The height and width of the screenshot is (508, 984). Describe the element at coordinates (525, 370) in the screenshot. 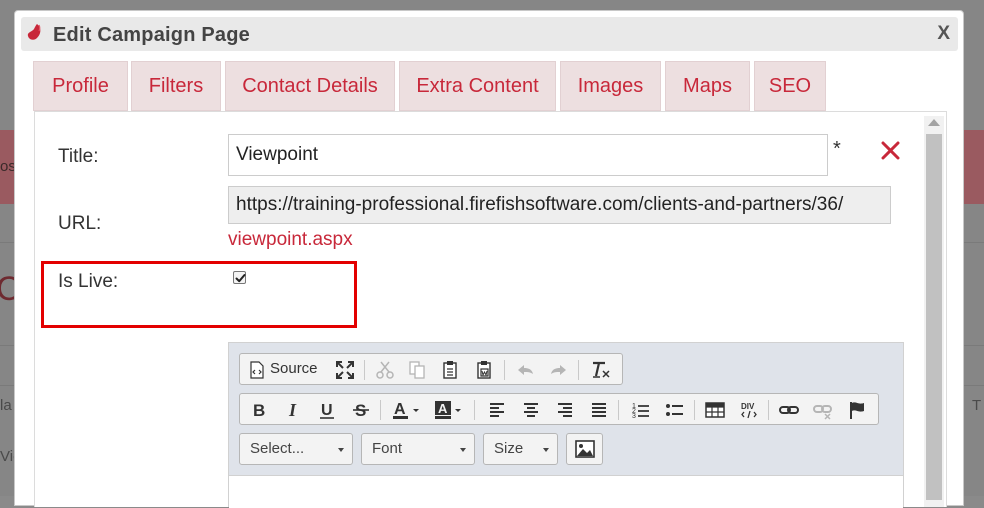

I see `undo-icon` at that location.